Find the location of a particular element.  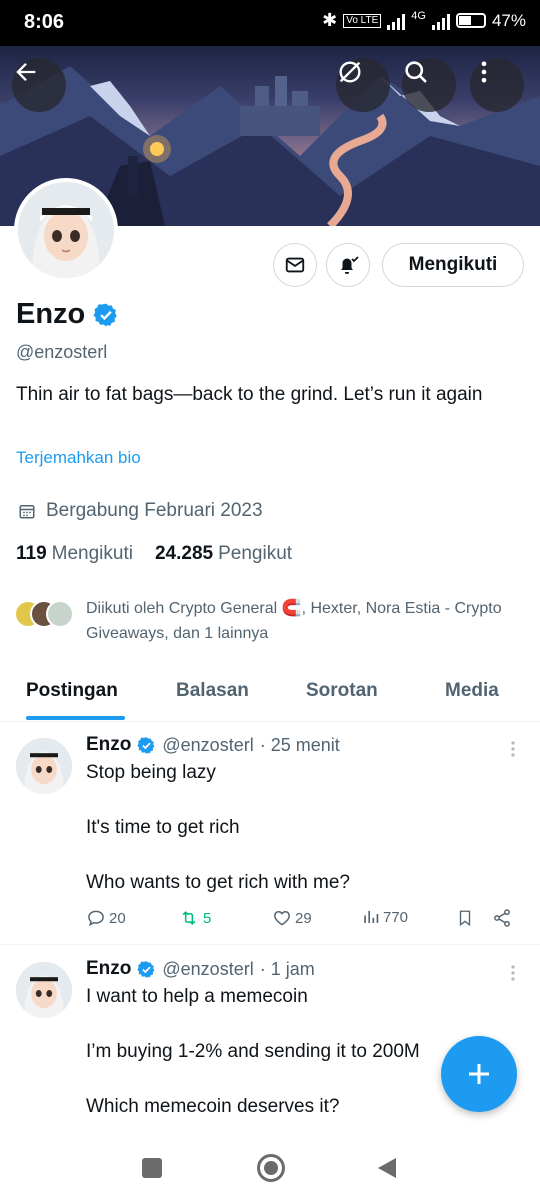

profile-avatar is located at coordinates (66, 230).